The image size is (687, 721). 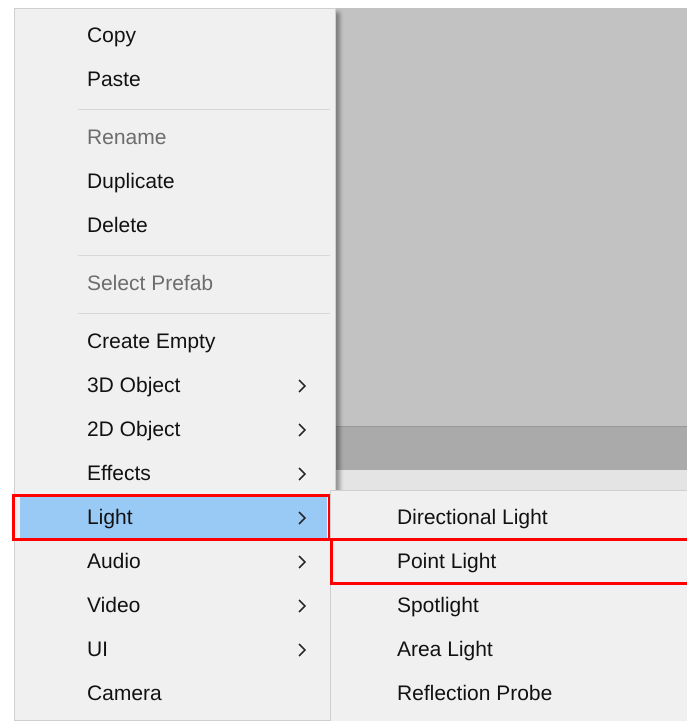 What do you see at coordinates (173, 650) in the screenshot?
I see `menu-item: UI` at bounding box center [173, 650].